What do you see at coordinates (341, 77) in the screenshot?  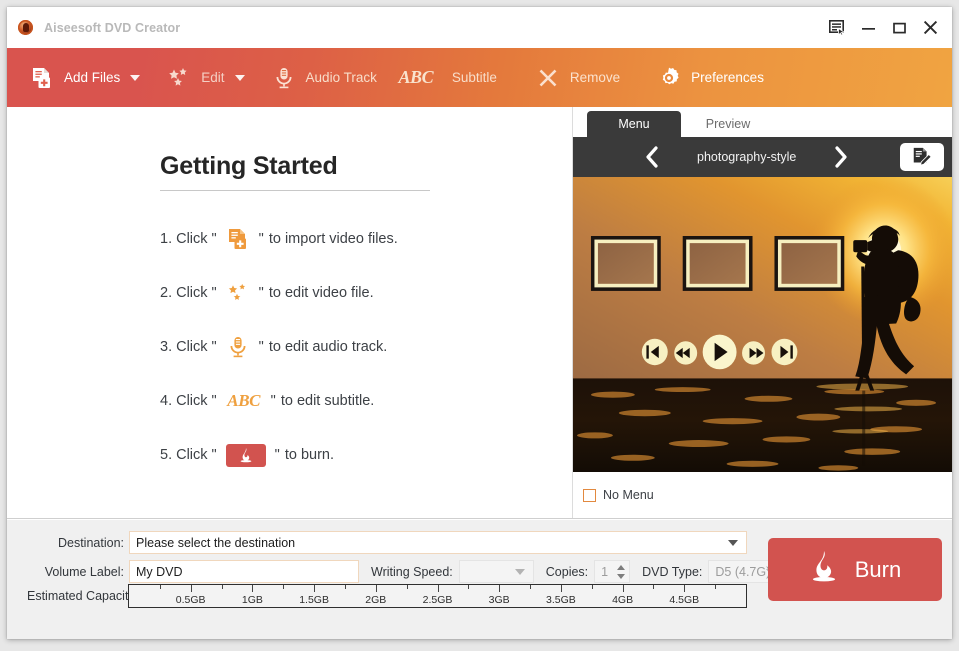 I see `toolbar-label: Audio Track` at bounding box center [341, 77].